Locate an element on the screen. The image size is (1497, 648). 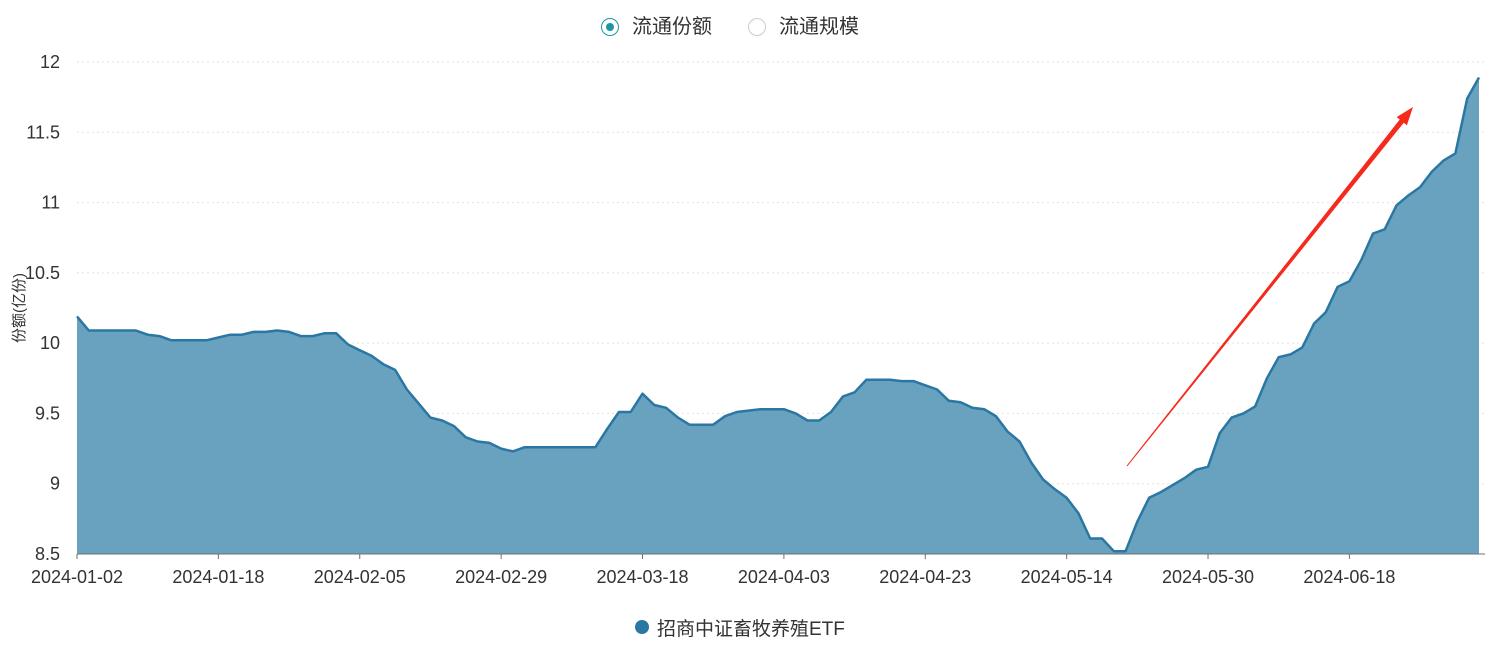
legend-item: 招商中证畜牧养殖ETF is located at coordinates (740, 627).